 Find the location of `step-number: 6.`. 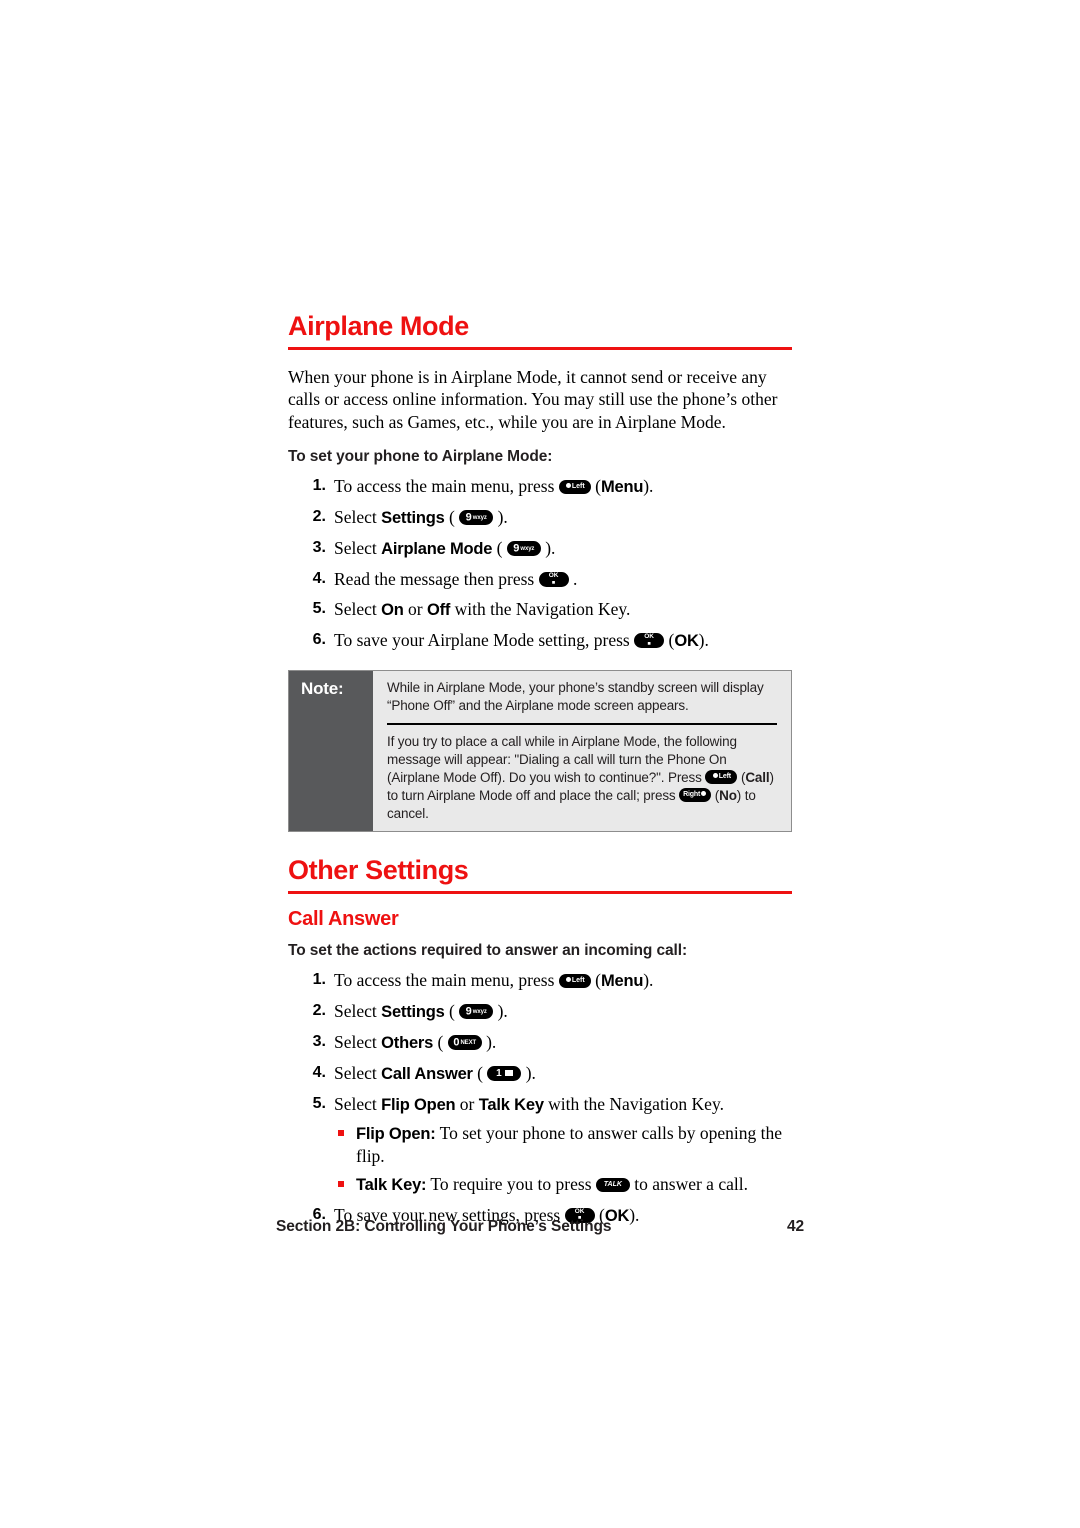

step-number: 6. is located at coordinates (319, 640).